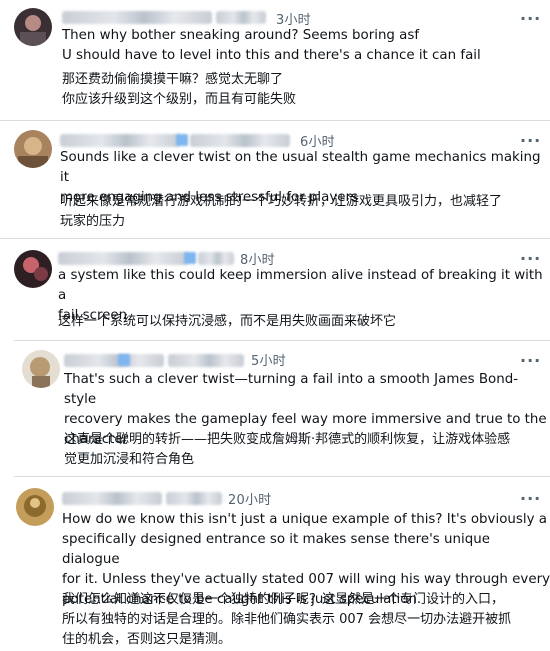 Image resolution: width=550 pixels, height=651 pixels. I want to click on comment-text-zh: 听起来像是常规潜行游戏机制的一个巧妙转折，让游戏更具吸引力，也减轻了 玩家的压力, so click(281, 211).